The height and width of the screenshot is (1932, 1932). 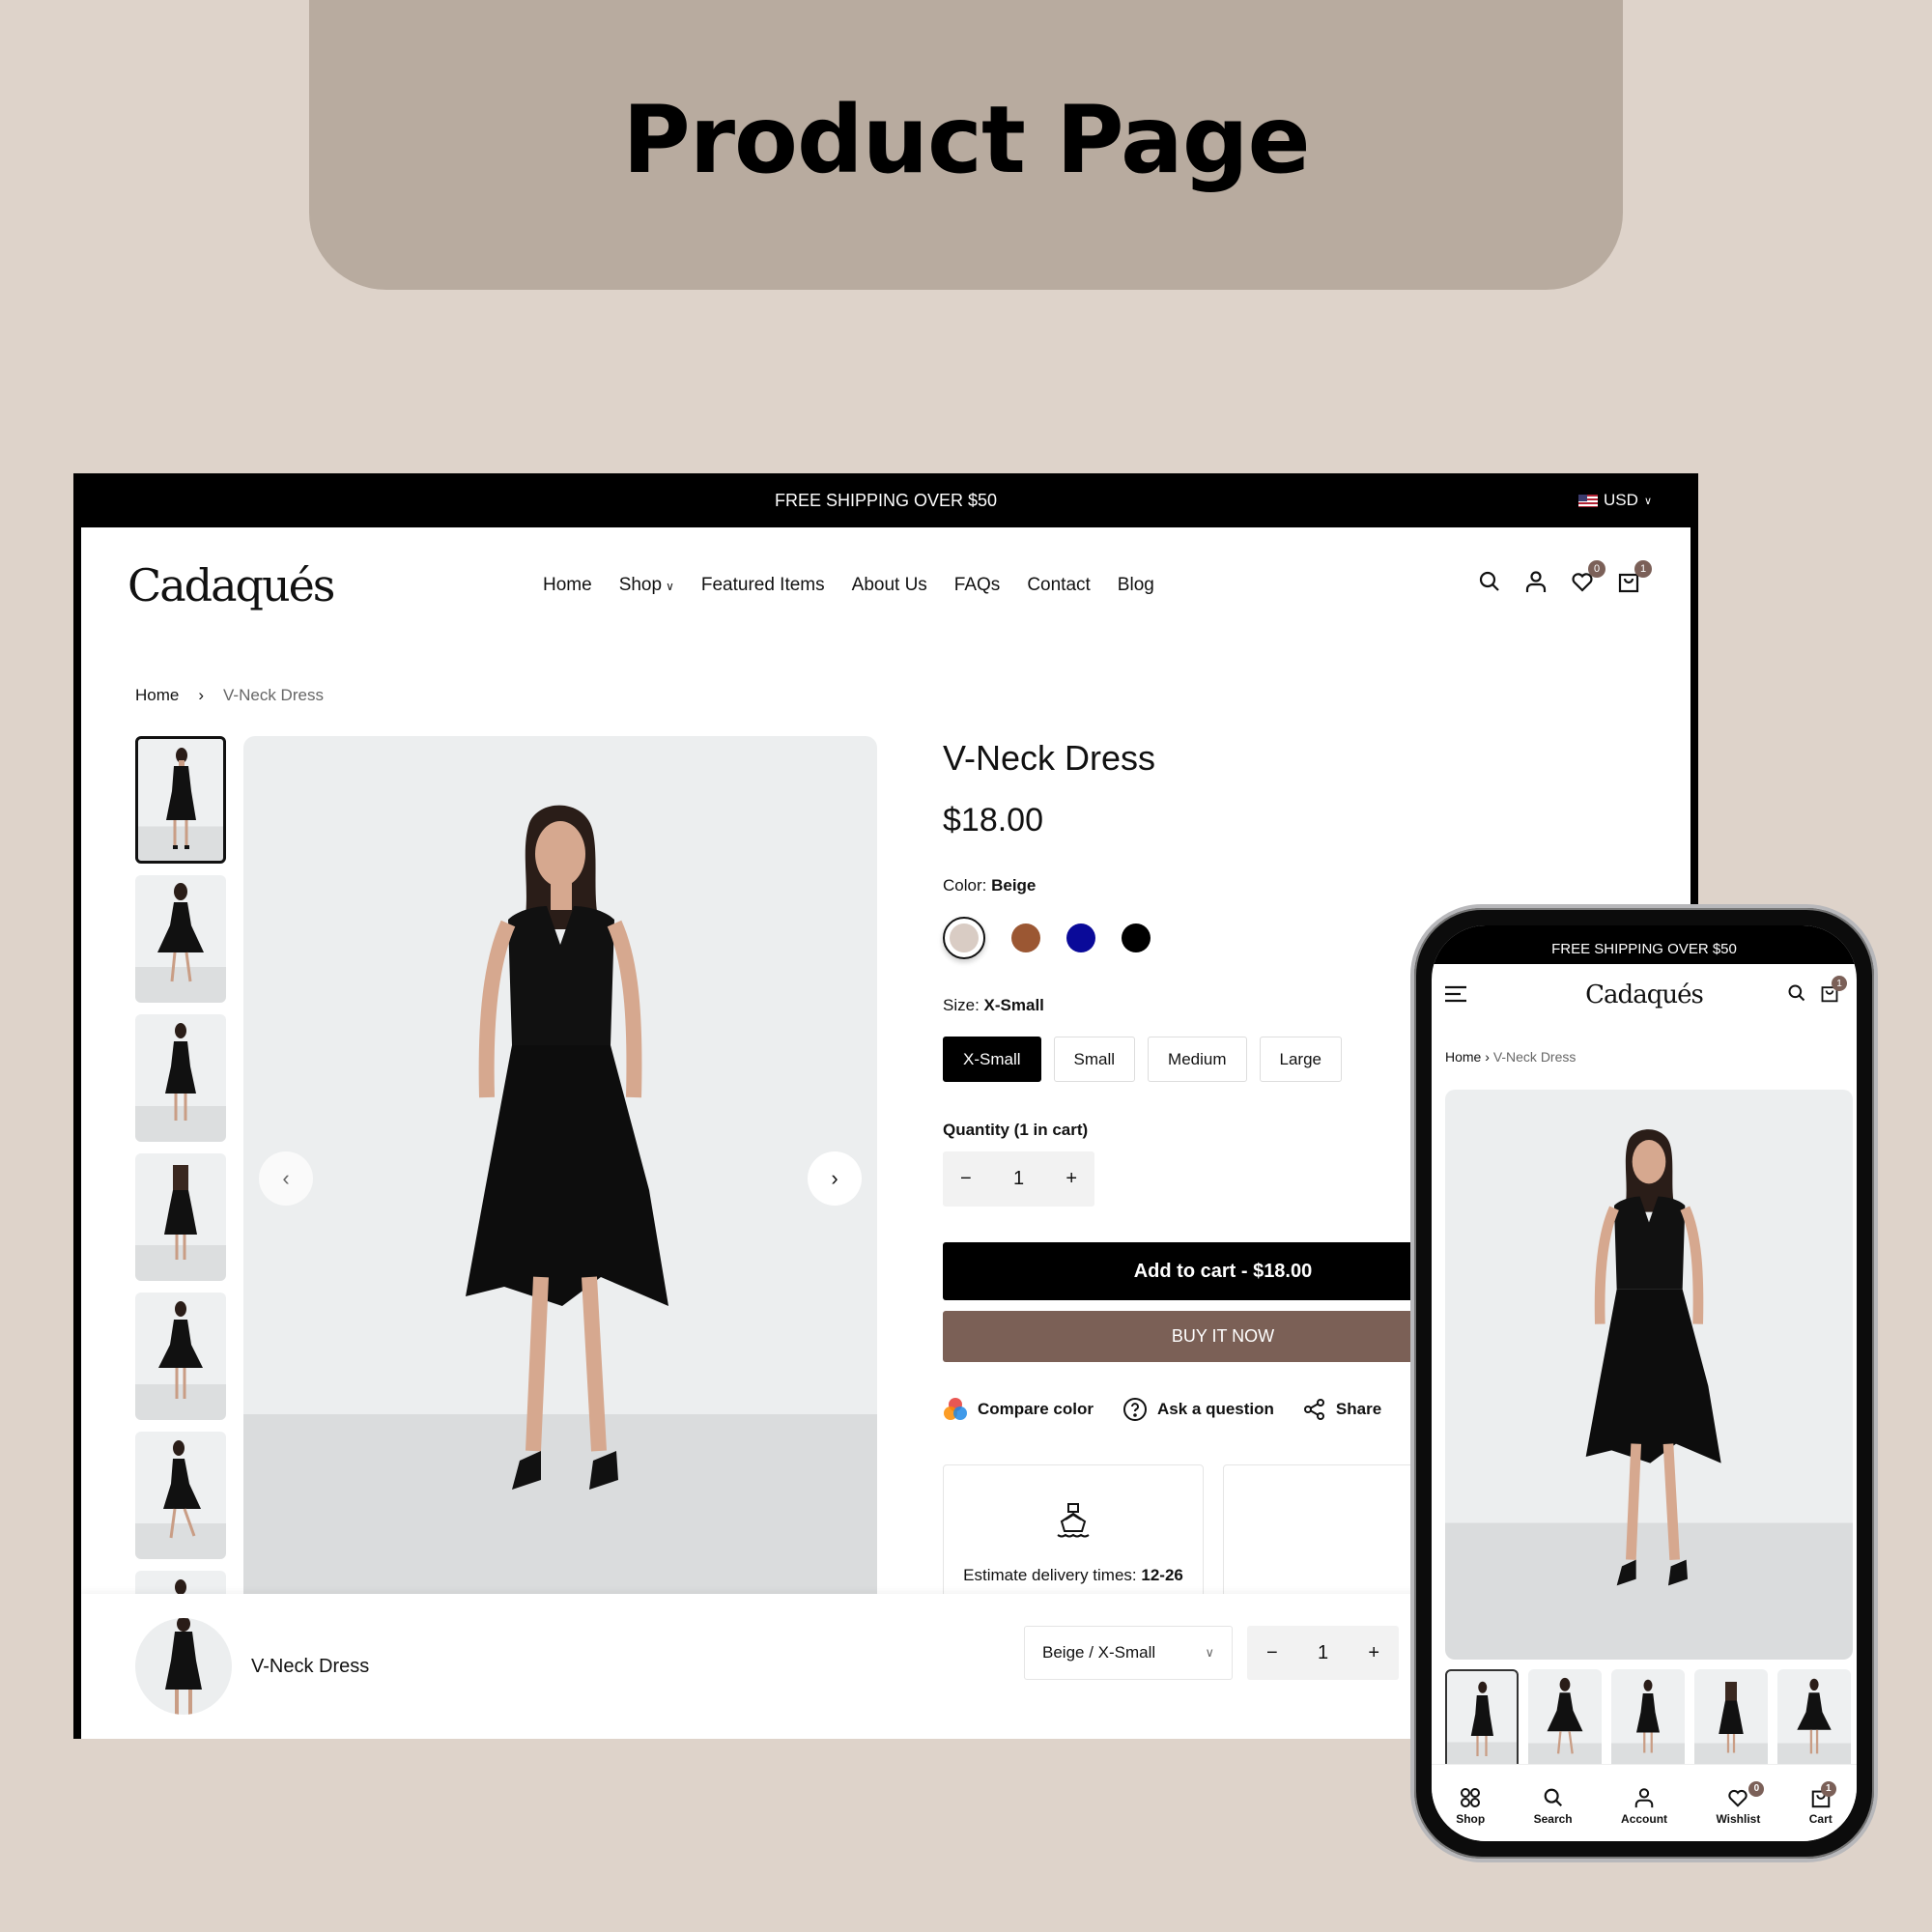 I want to click on breadcrumb: Home › V-Neck Dress, so click(x=229, y=695).